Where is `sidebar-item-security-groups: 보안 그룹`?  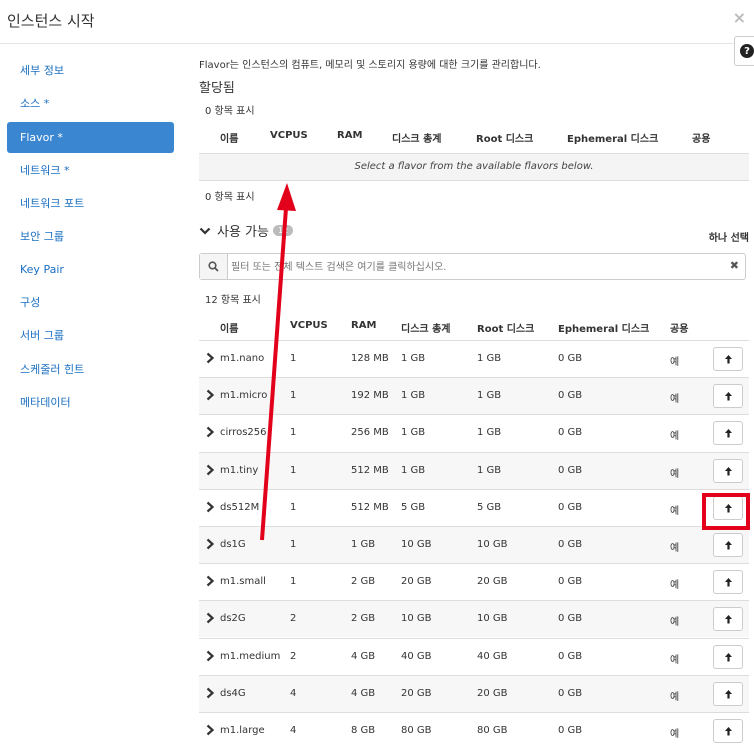
sidebar-item-security-groups: 보안 그룹 is located at coordinates (90, 236).